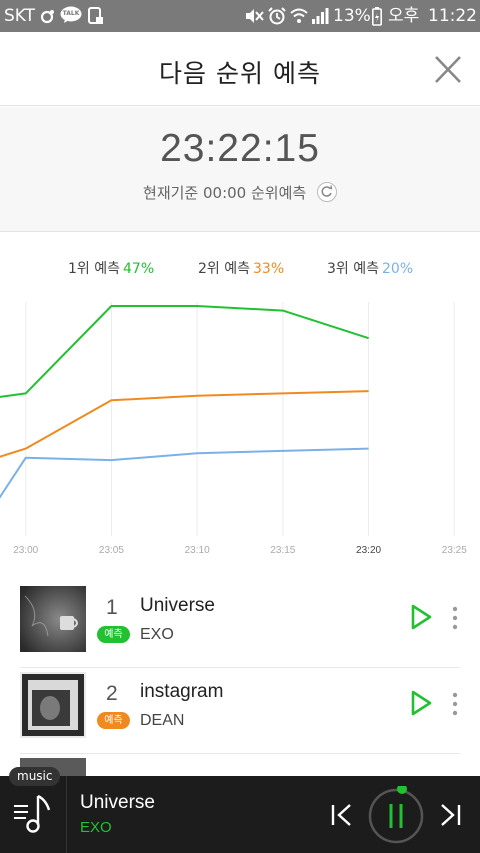 This screenshot has width=480, height=853. I want to click on status-bar: SKT TALK 13% 오후 11:22, so click(240, 16).